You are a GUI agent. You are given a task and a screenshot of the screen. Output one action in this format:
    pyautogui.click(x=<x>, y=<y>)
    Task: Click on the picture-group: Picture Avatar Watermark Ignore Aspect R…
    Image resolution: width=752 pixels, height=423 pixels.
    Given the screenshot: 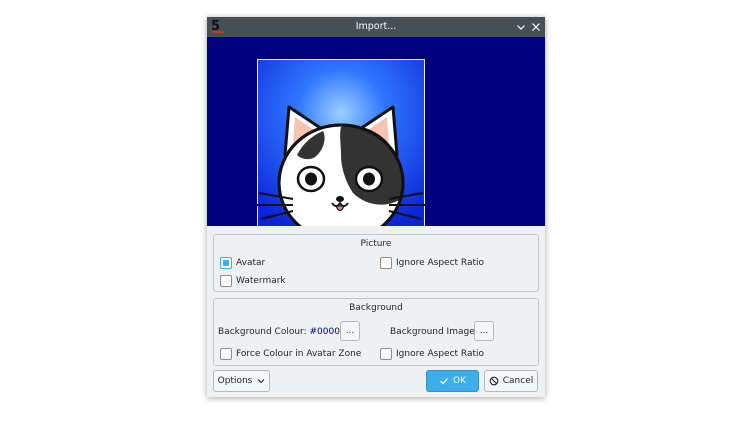 What is the action you would take?
    pyautogui.click(x=376, y=263)
    